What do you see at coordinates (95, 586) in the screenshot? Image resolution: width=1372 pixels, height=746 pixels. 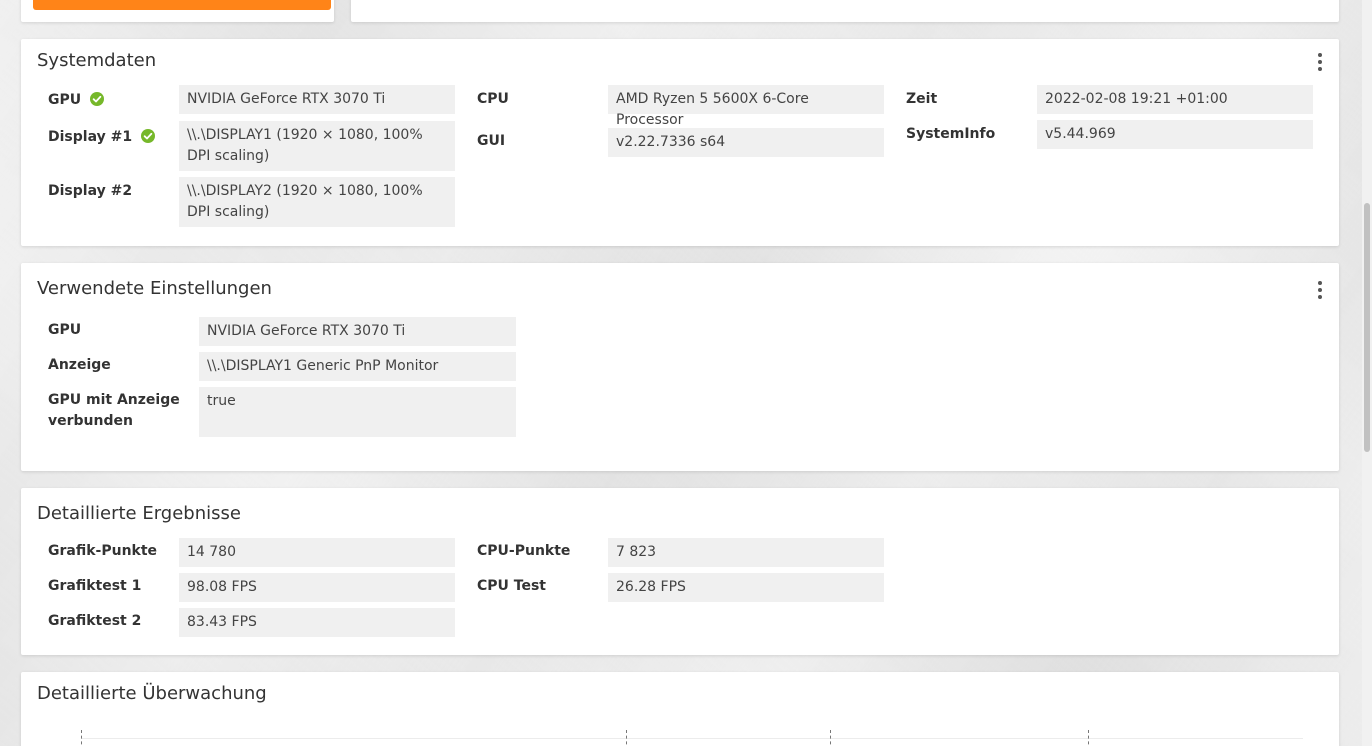 I see `grafiktest1-label: Grafiktest 1` at bounding box center [95, 586].